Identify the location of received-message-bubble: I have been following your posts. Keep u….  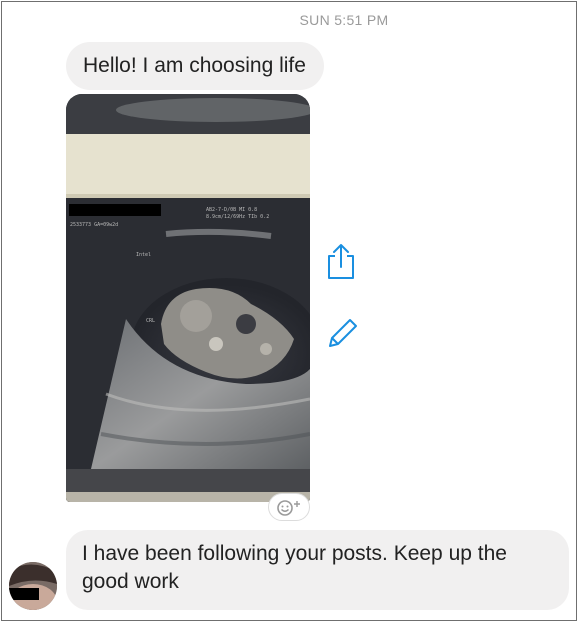
(317, 570).